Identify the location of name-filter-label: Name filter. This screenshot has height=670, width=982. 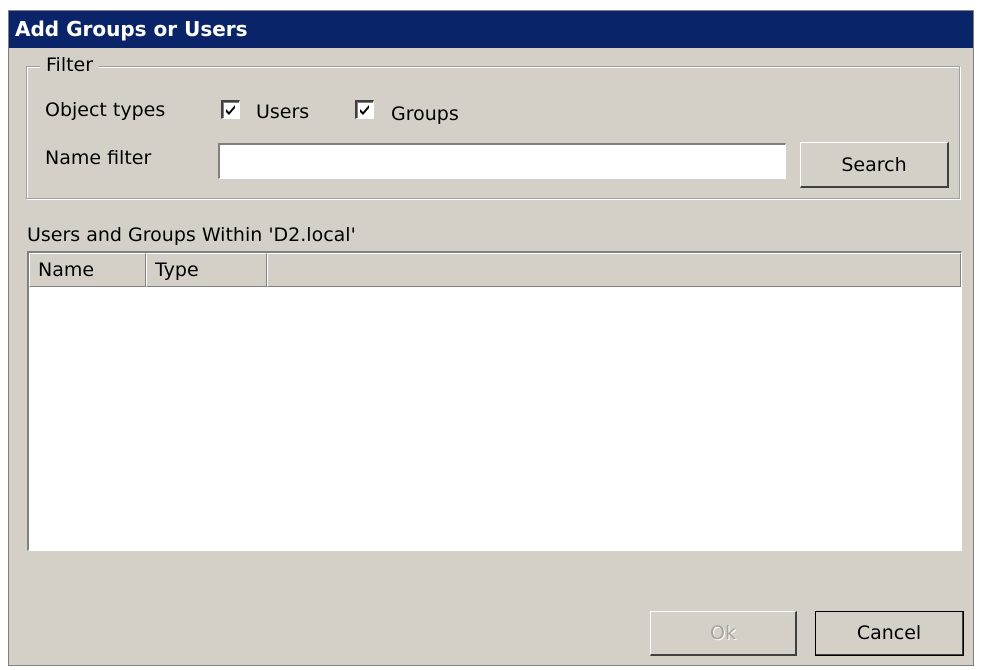
(98, 158).